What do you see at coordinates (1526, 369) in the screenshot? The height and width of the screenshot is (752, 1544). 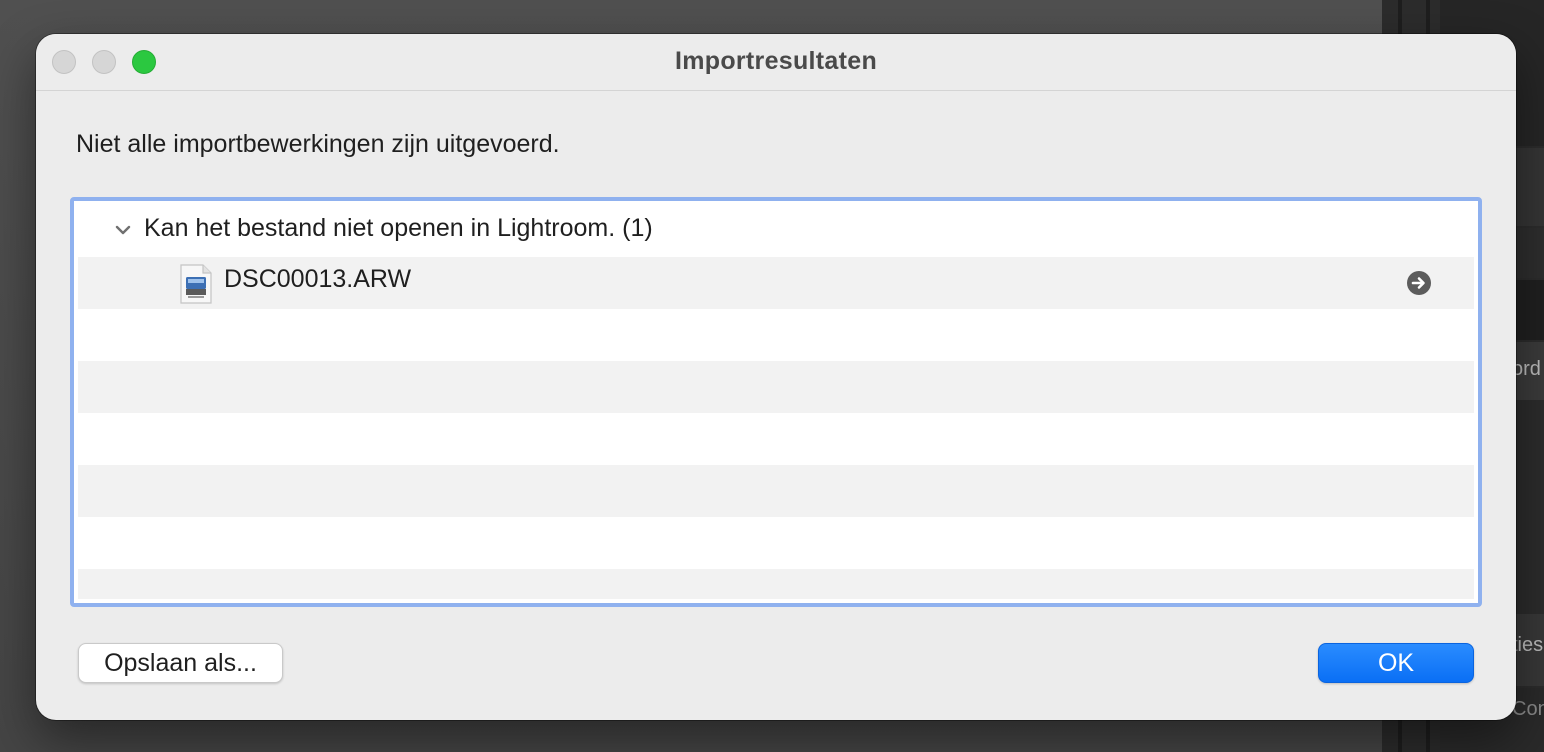 I see `background-side-text: ord` at bounding box center [1526, 369].